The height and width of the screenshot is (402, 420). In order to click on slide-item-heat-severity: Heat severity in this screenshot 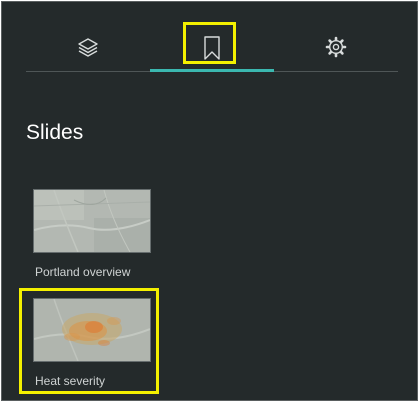, I will do `click(92, 343)`.